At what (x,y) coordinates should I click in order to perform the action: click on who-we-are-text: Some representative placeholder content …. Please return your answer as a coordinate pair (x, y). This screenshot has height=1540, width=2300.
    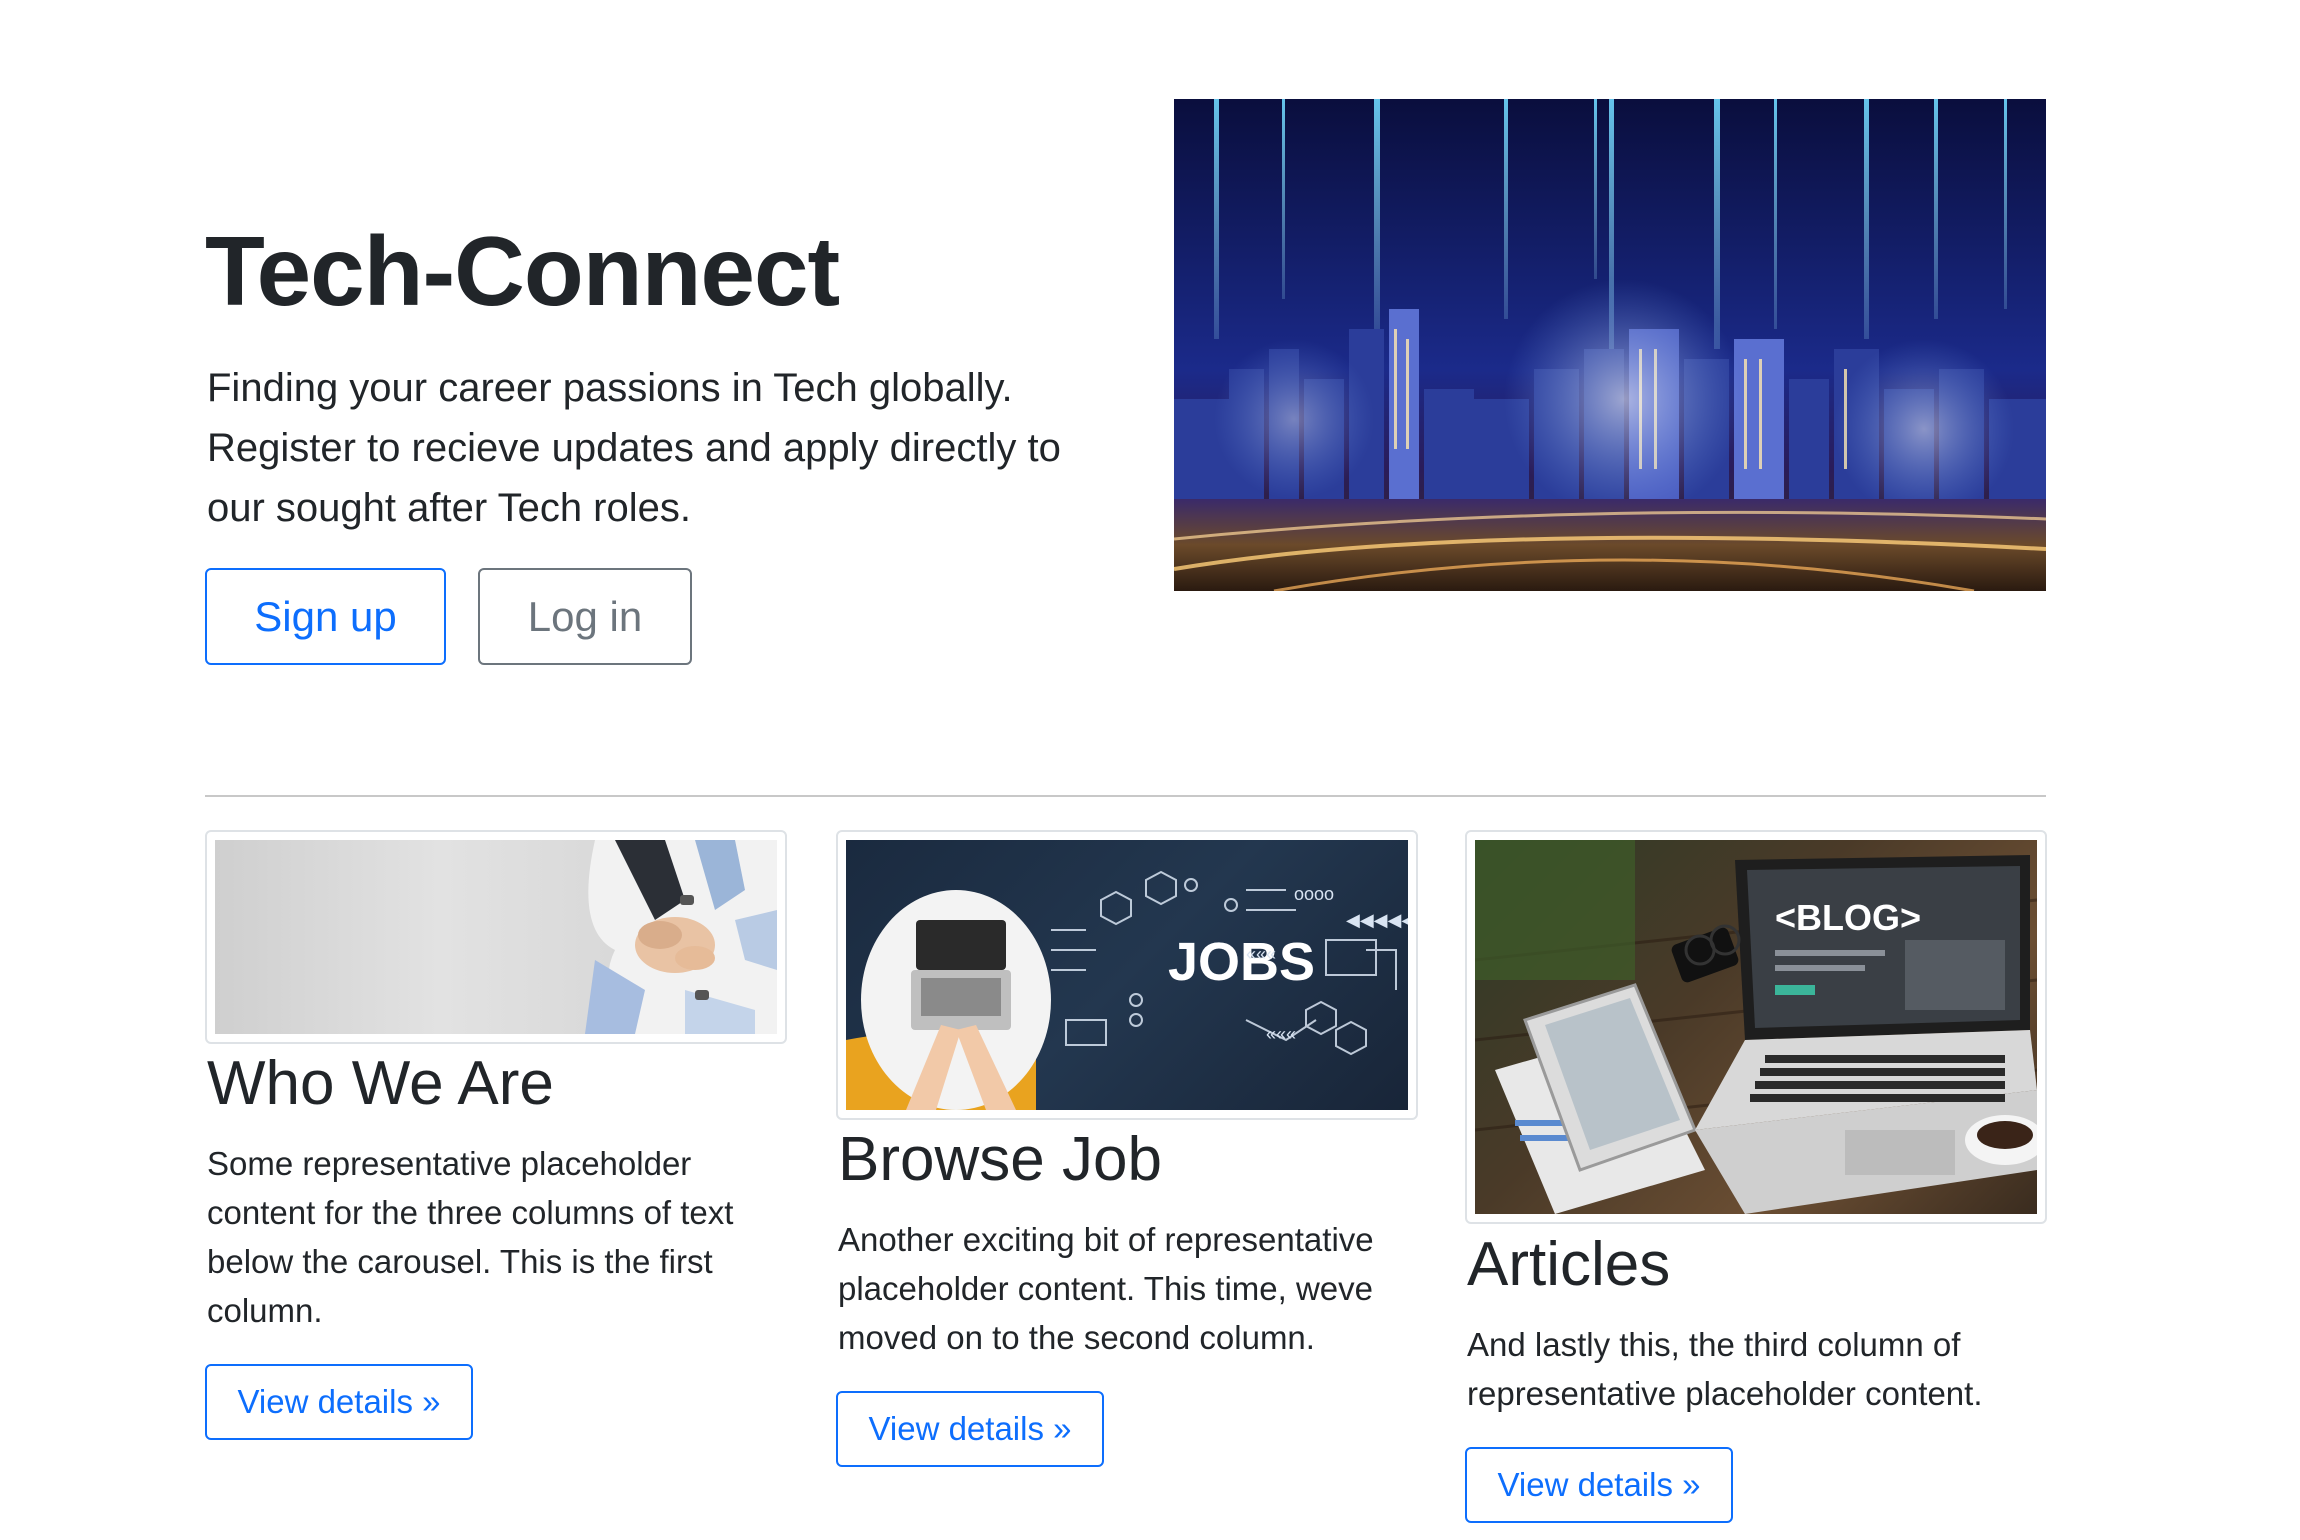
    Looking at the image, I should click on (470, 1237).